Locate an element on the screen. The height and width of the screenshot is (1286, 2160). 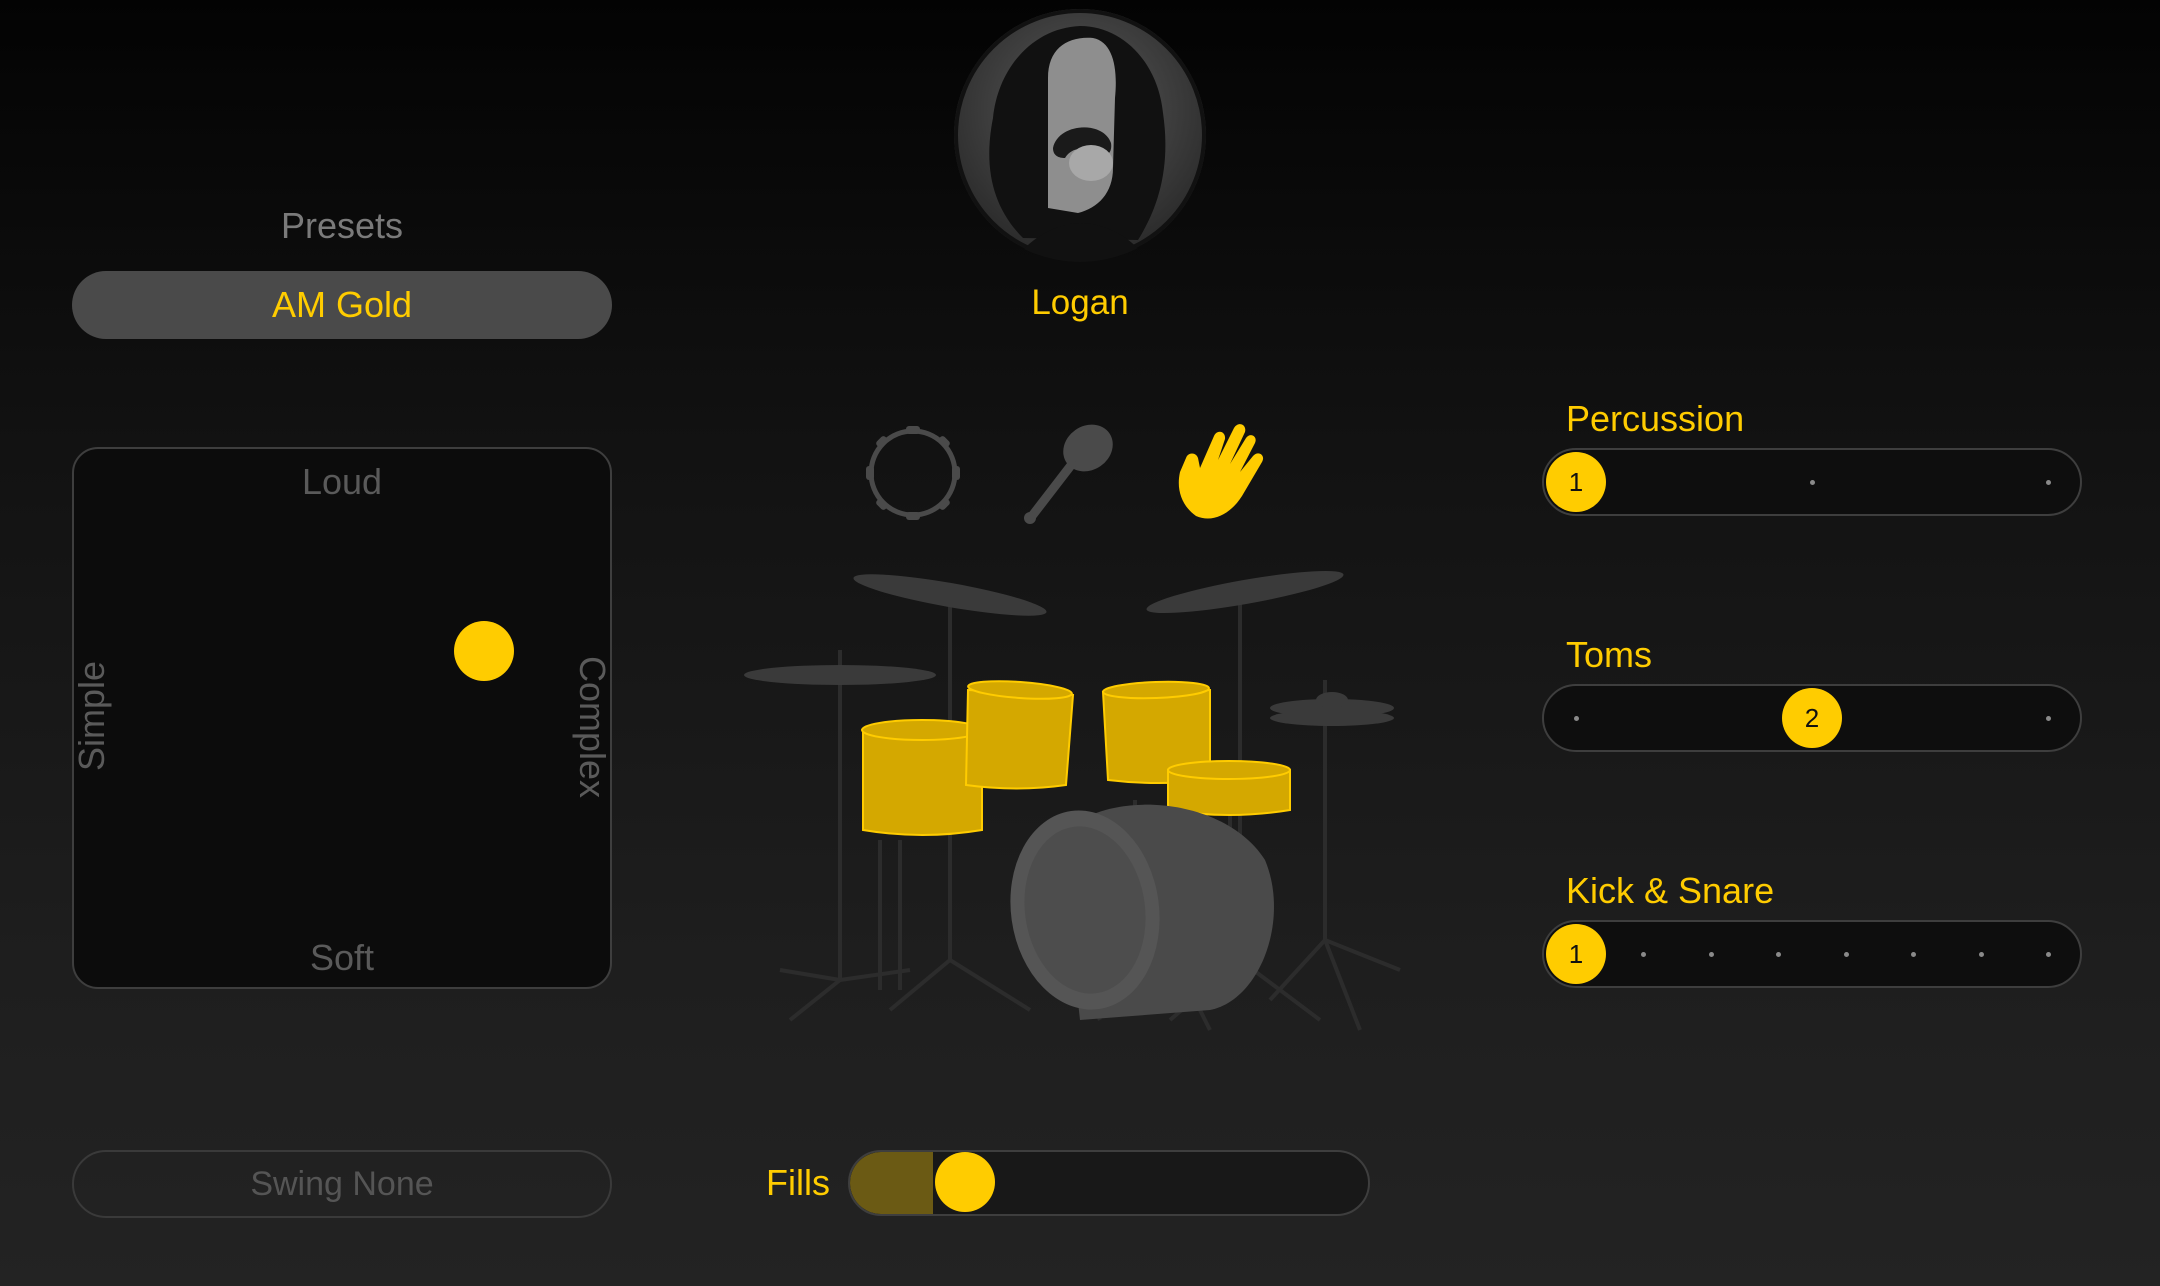
pad-label-simple: Simple is located at coordinates (91, 716).